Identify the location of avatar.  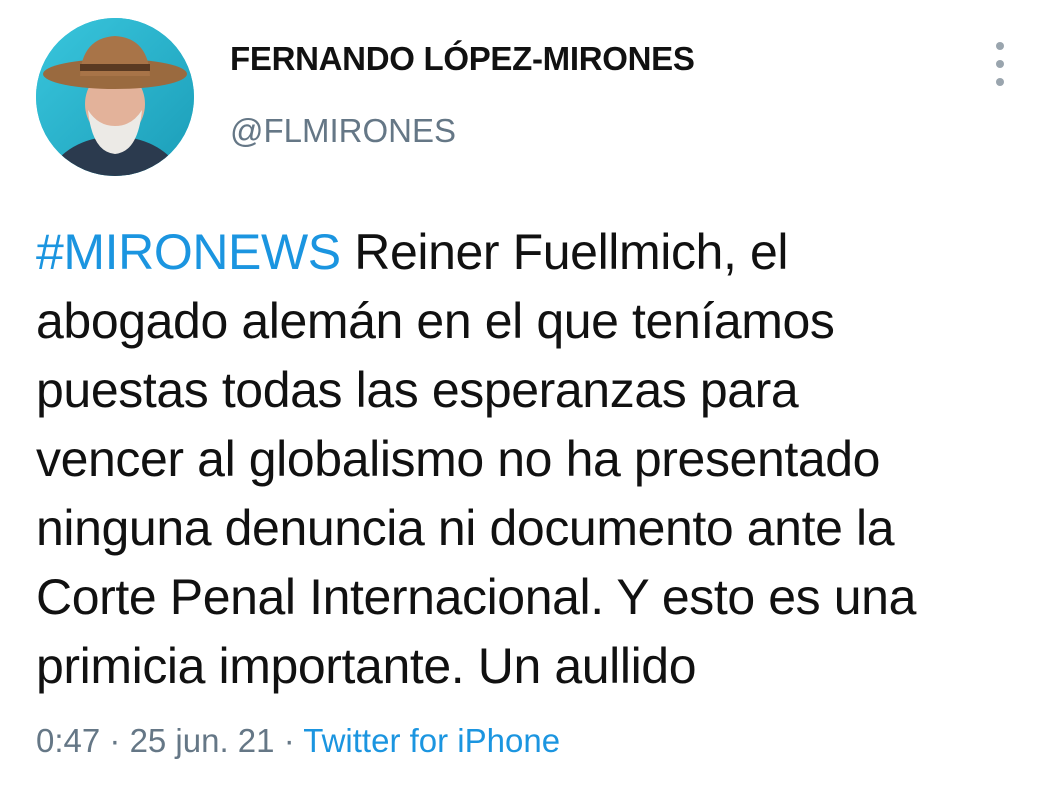
(115, 97).